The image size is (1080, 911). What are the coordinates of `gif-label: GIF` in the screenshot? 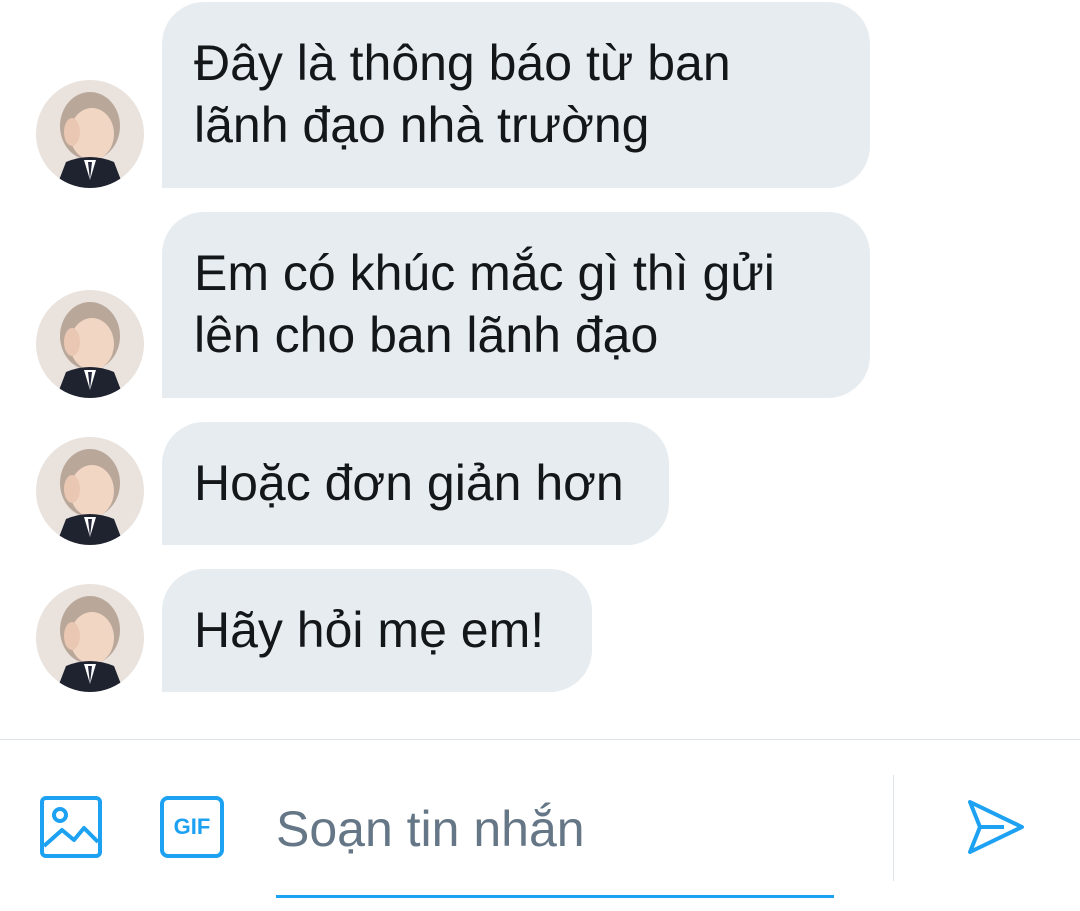 It's located at (192, 826).